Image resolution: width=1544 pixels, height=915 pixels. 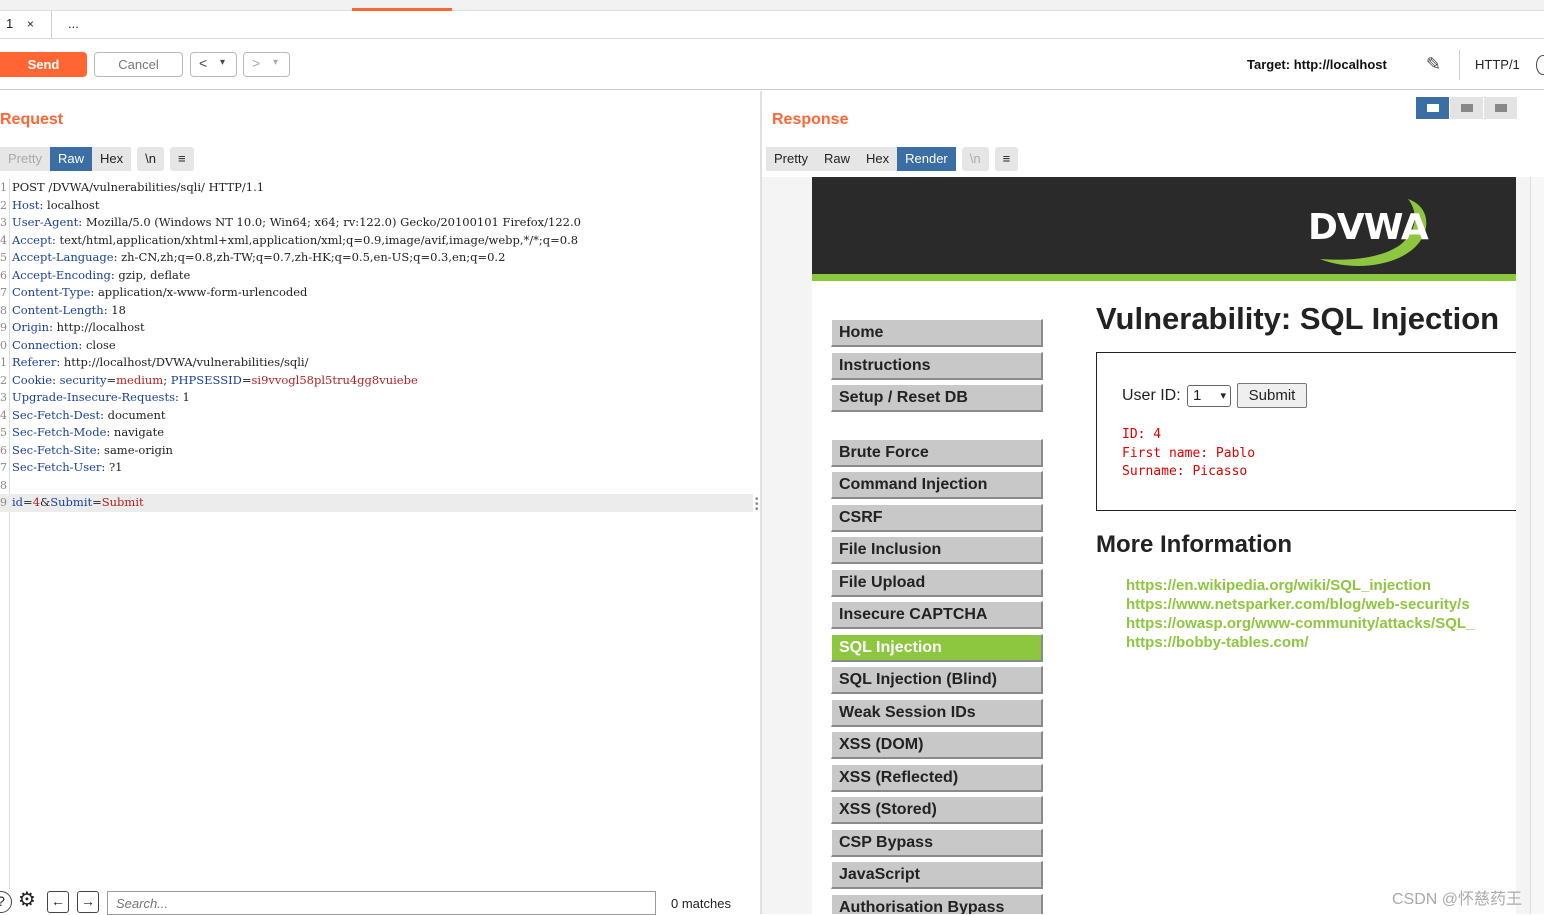 I want to click on menu-item-xss-dom: XSS (DOM), so click(x=937, y=745).